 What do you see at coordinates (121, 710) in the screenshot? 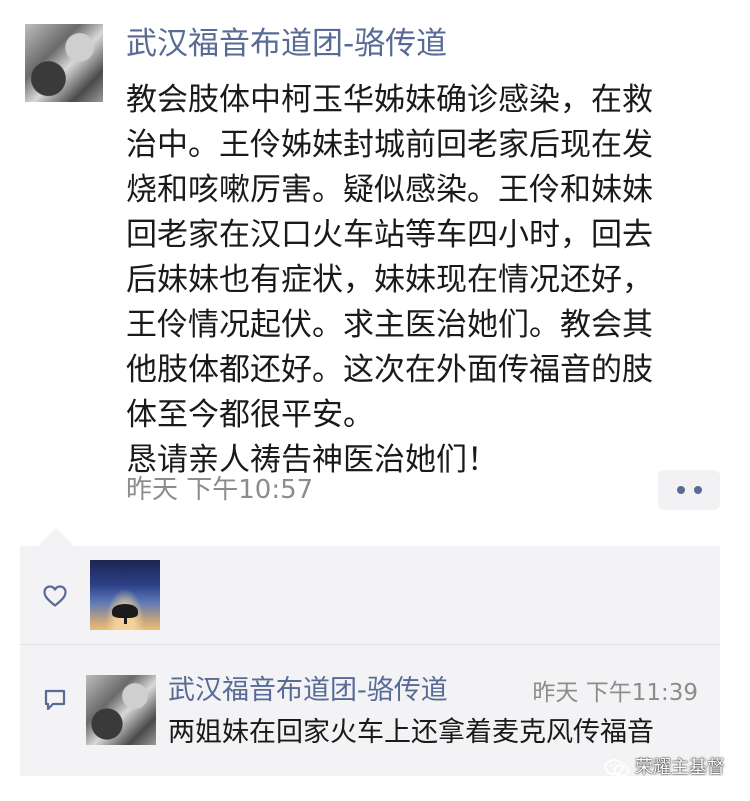
I see `commenter-avatar` at bounding box center [121, 710].